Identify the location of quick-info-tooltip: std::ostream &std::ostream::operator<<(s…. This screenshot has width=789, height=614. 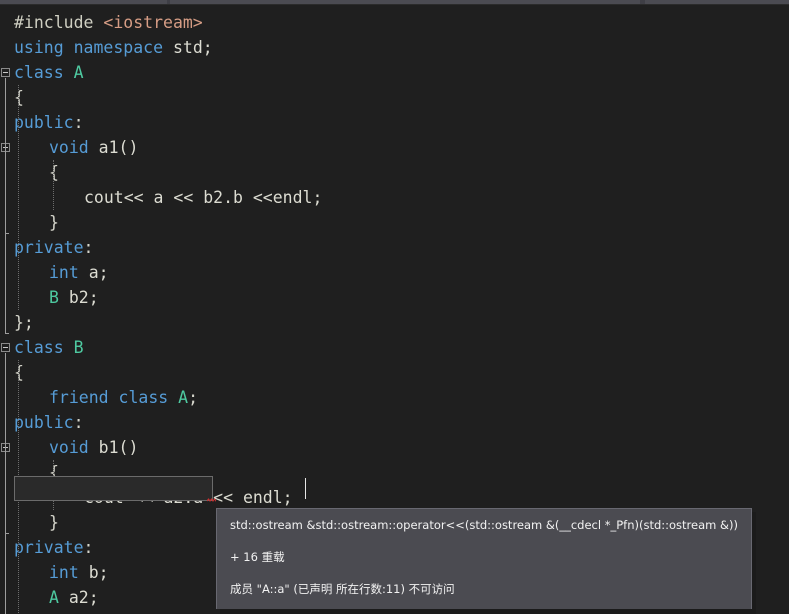
(484, 558).